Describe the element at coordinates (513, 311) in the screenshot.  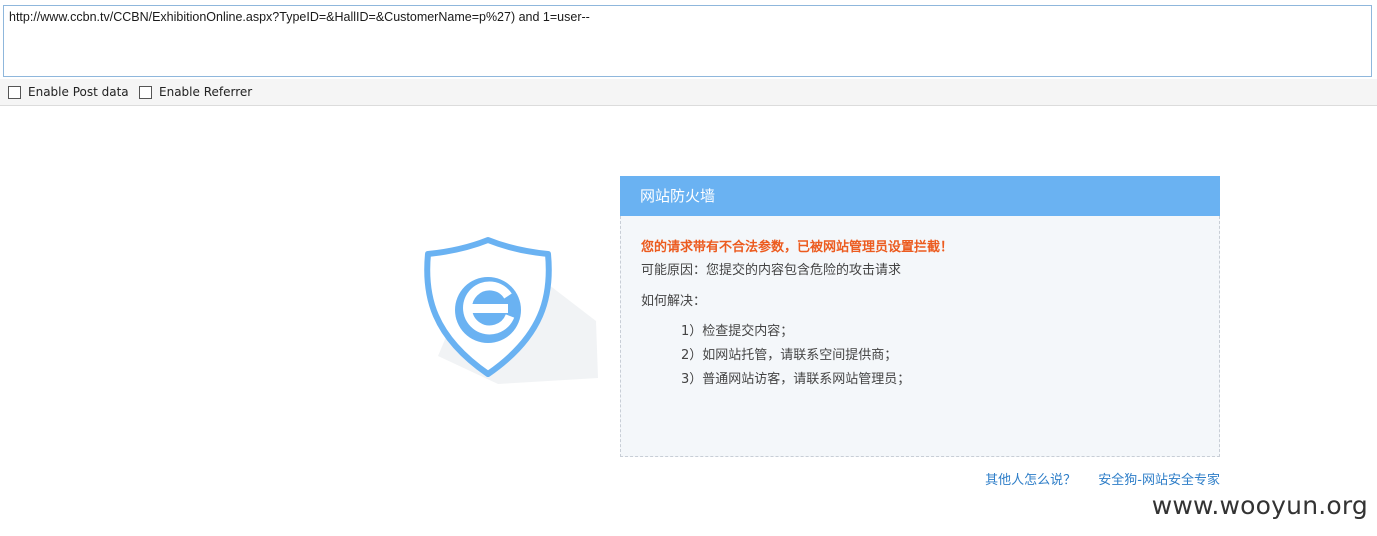
I see `shield-e-icon` at that location.